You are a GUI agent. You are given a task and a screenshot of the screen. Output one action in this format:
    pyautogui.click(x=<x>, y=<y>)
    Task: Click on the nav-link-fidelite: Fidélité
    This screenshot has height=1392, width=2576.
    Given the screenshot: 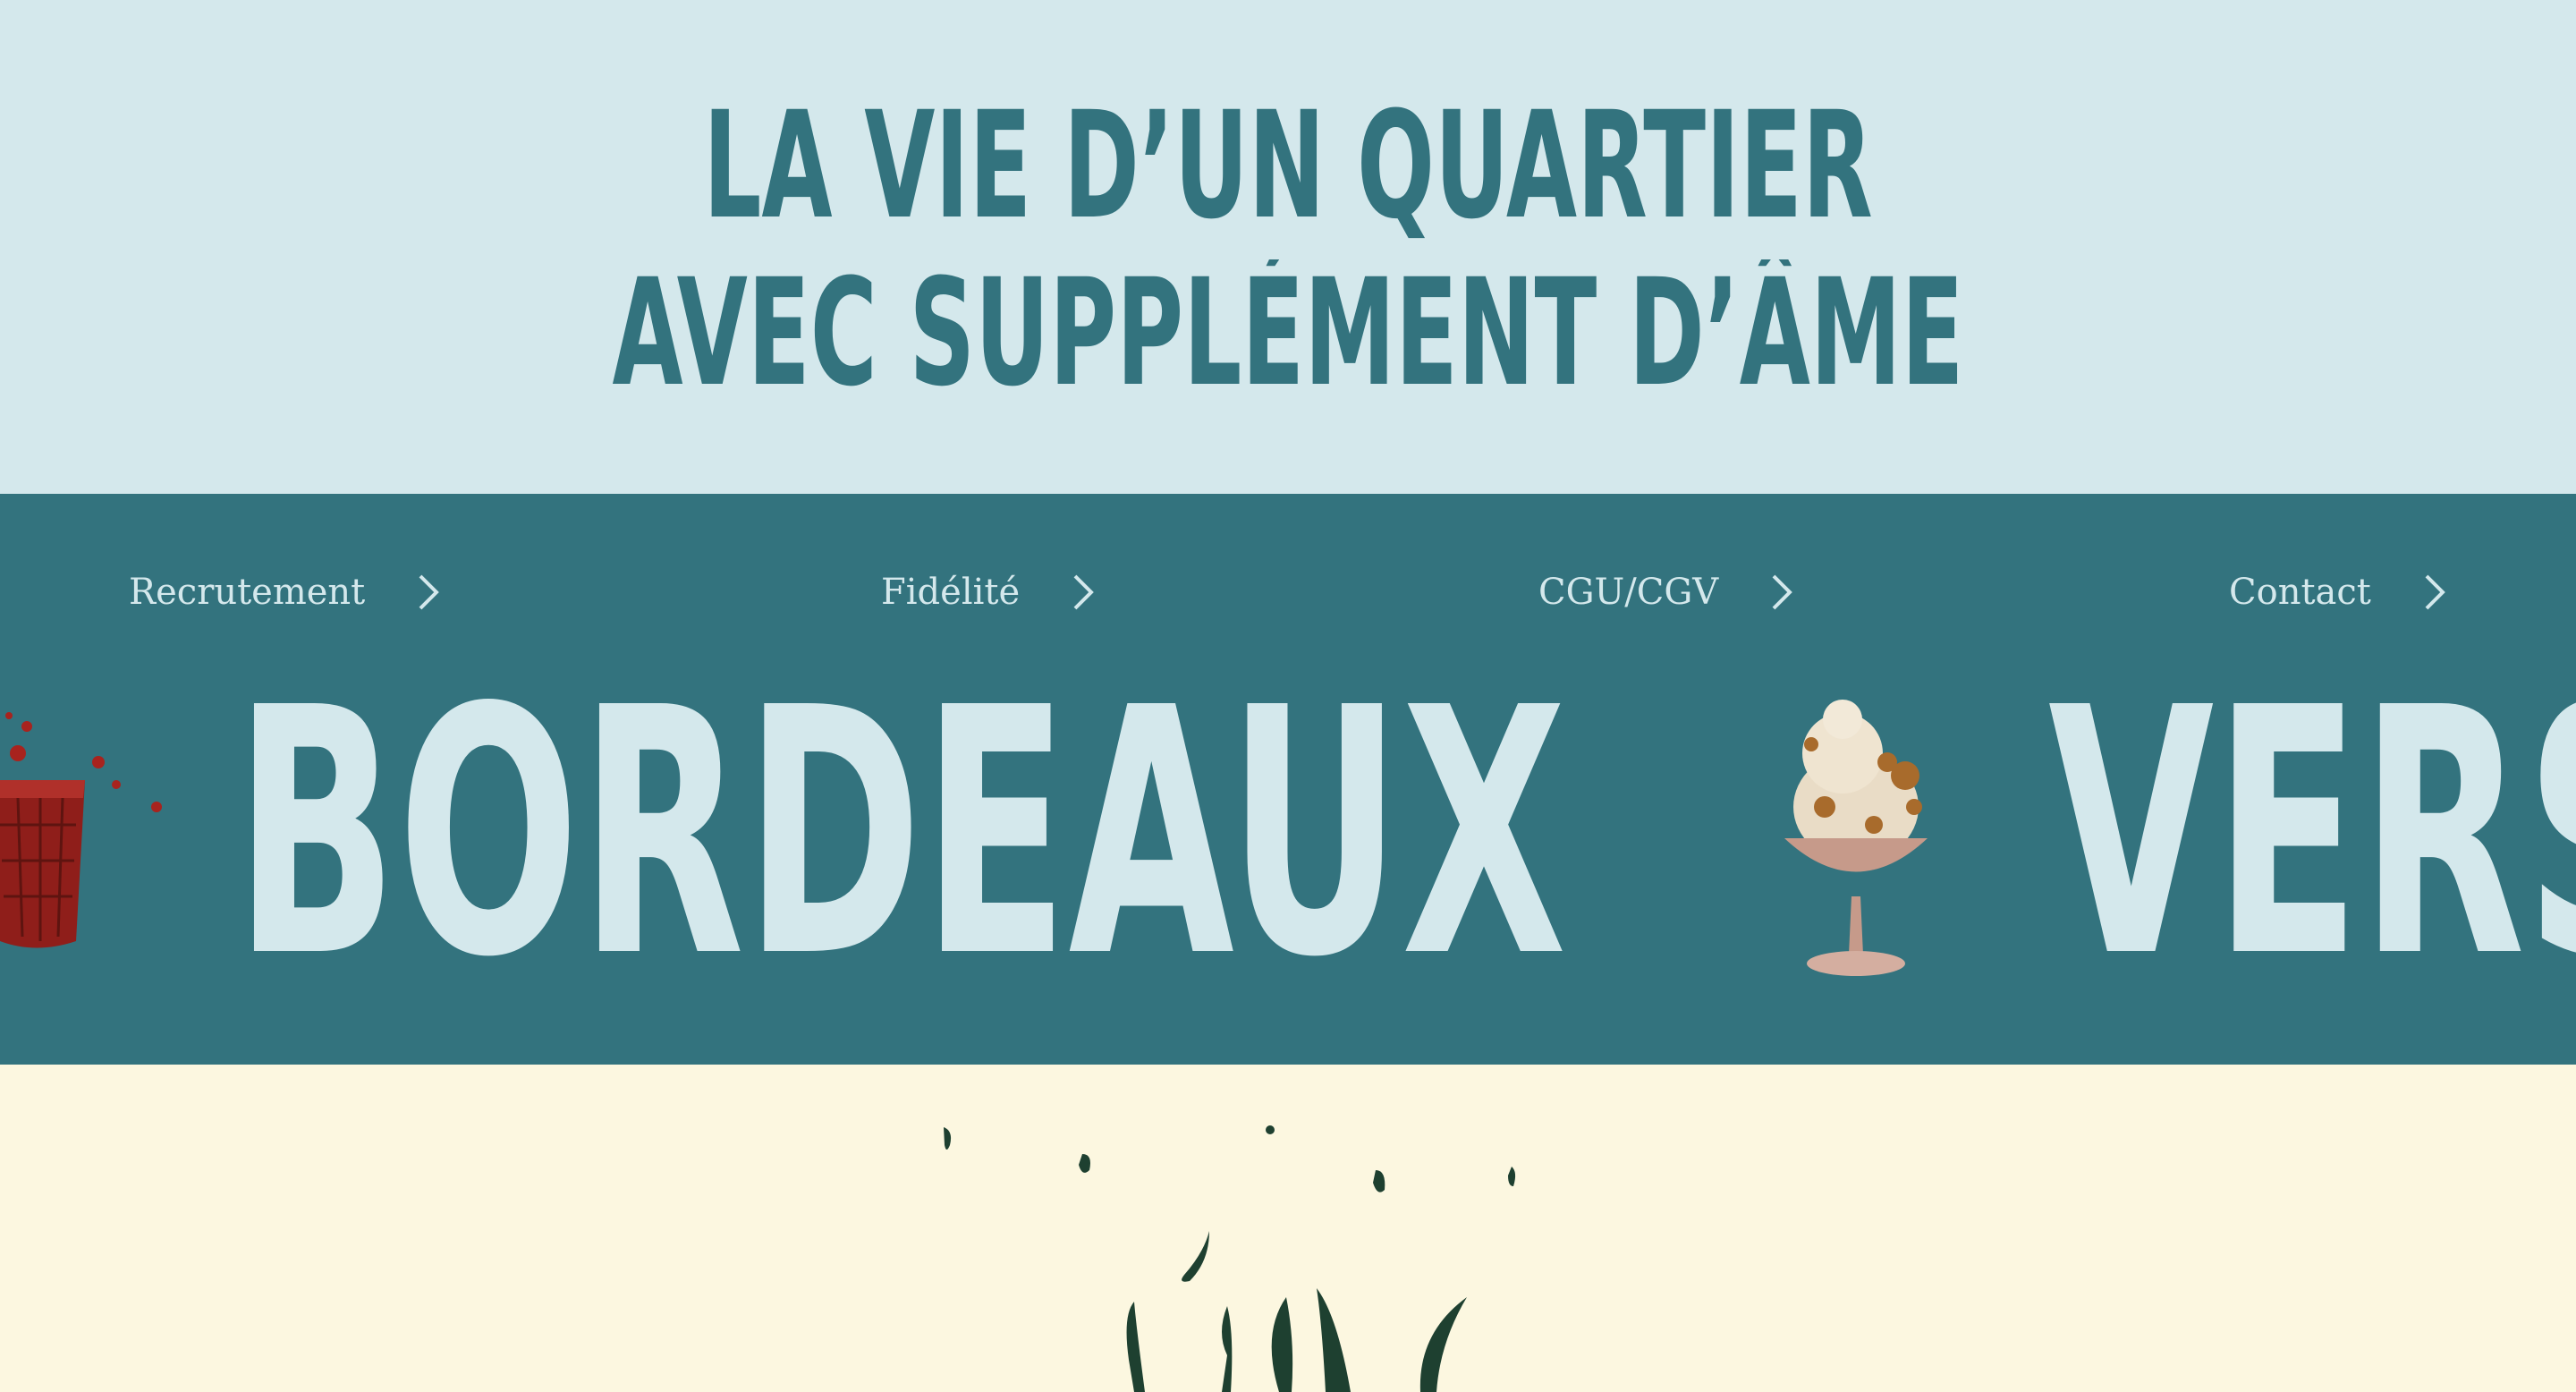 What is the action you would take?
    pyautogui.click(x=989, y=592)
    